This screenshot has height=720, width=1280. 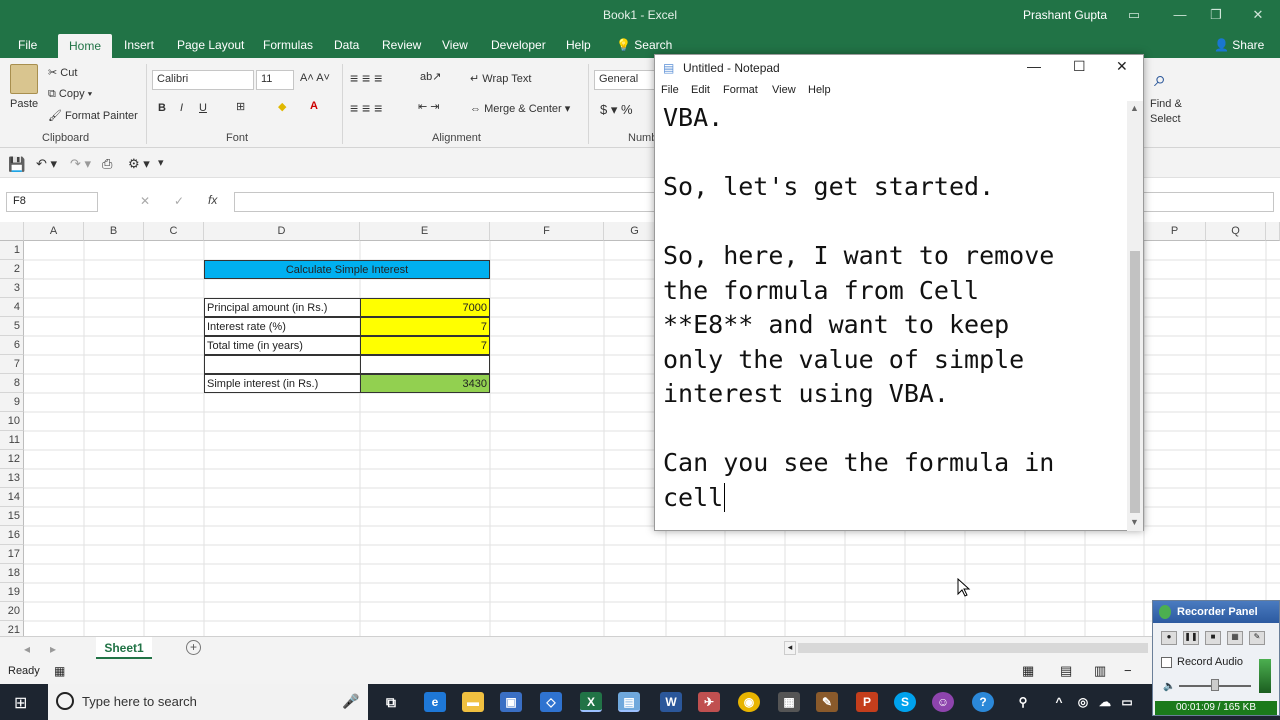 I want to click on menu-help: Help, so click(x=819, y=90).